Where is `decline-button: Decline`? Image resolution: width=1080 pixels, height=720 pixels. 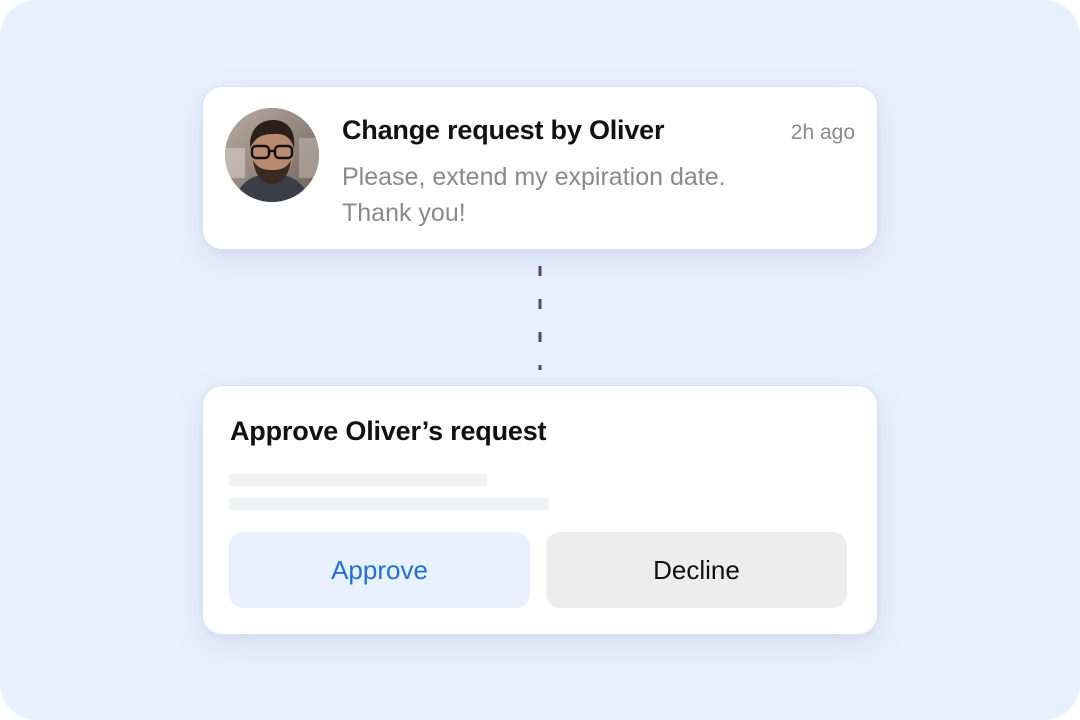 decline-button: Decline is located at coordinates (696, 570).